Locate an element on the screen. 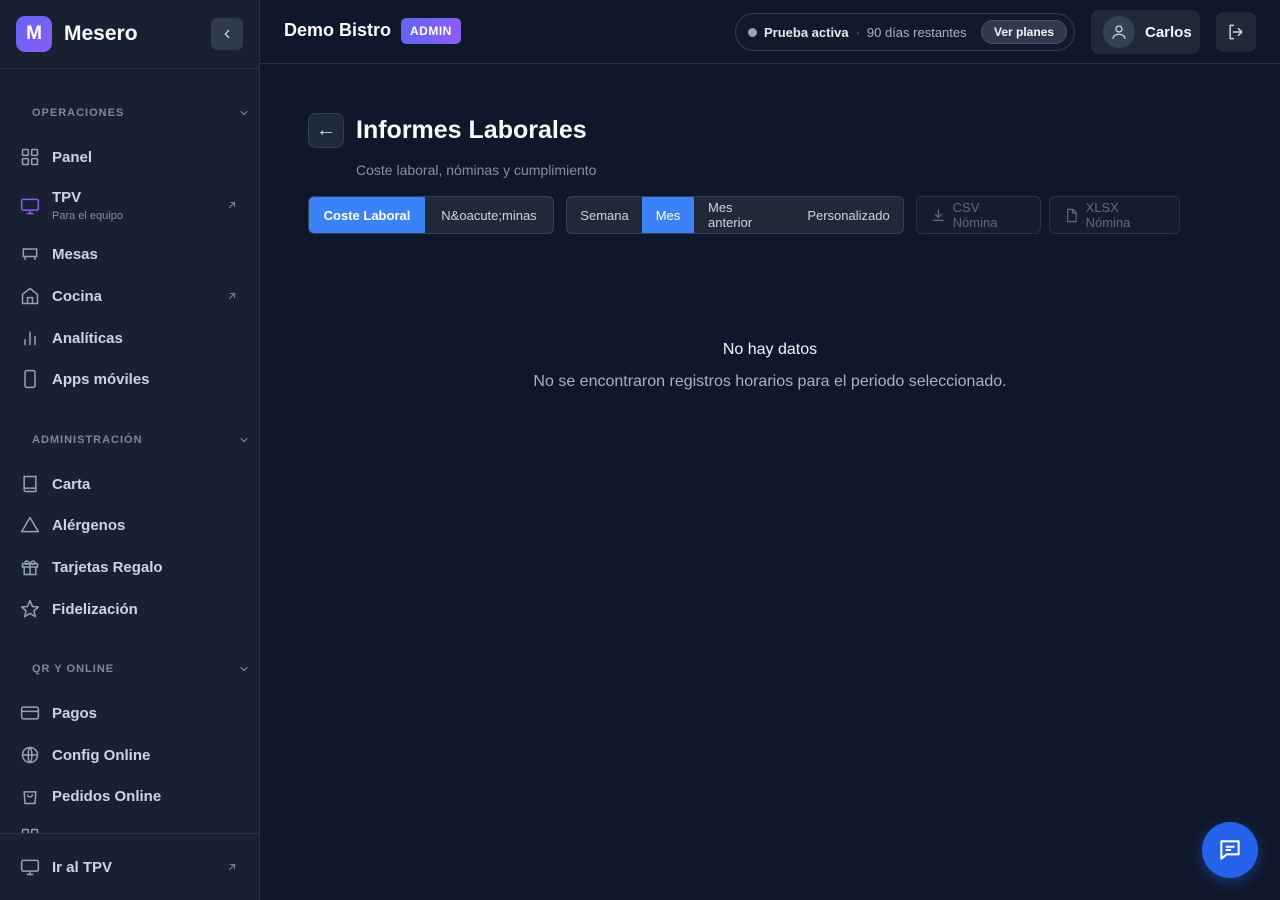 This screenshot has height=900, width=1280. sidebar-item-label: Pagos is located at coordinates (75, 713).